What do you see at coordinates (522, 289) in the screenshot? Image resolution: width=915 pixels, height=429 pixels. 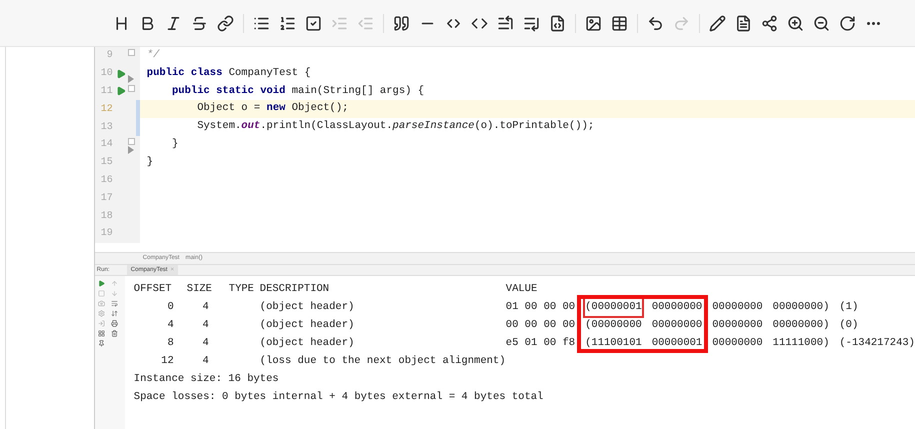 I see `column-header: VALUE` at bounding box center [522, 289].